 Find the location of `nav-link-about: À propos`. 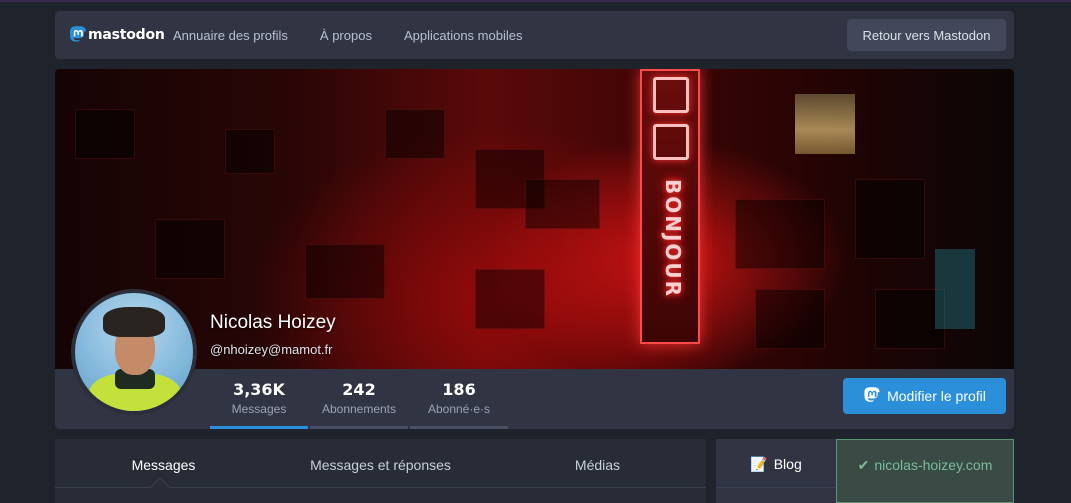

nav-link-about: À propos is located at coordinates (346, 35).